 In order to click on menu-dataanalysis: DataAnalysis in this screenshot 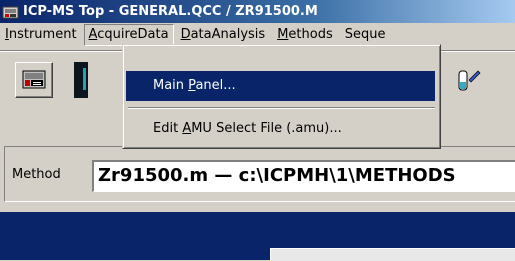, I will do `click(223, 35)`.